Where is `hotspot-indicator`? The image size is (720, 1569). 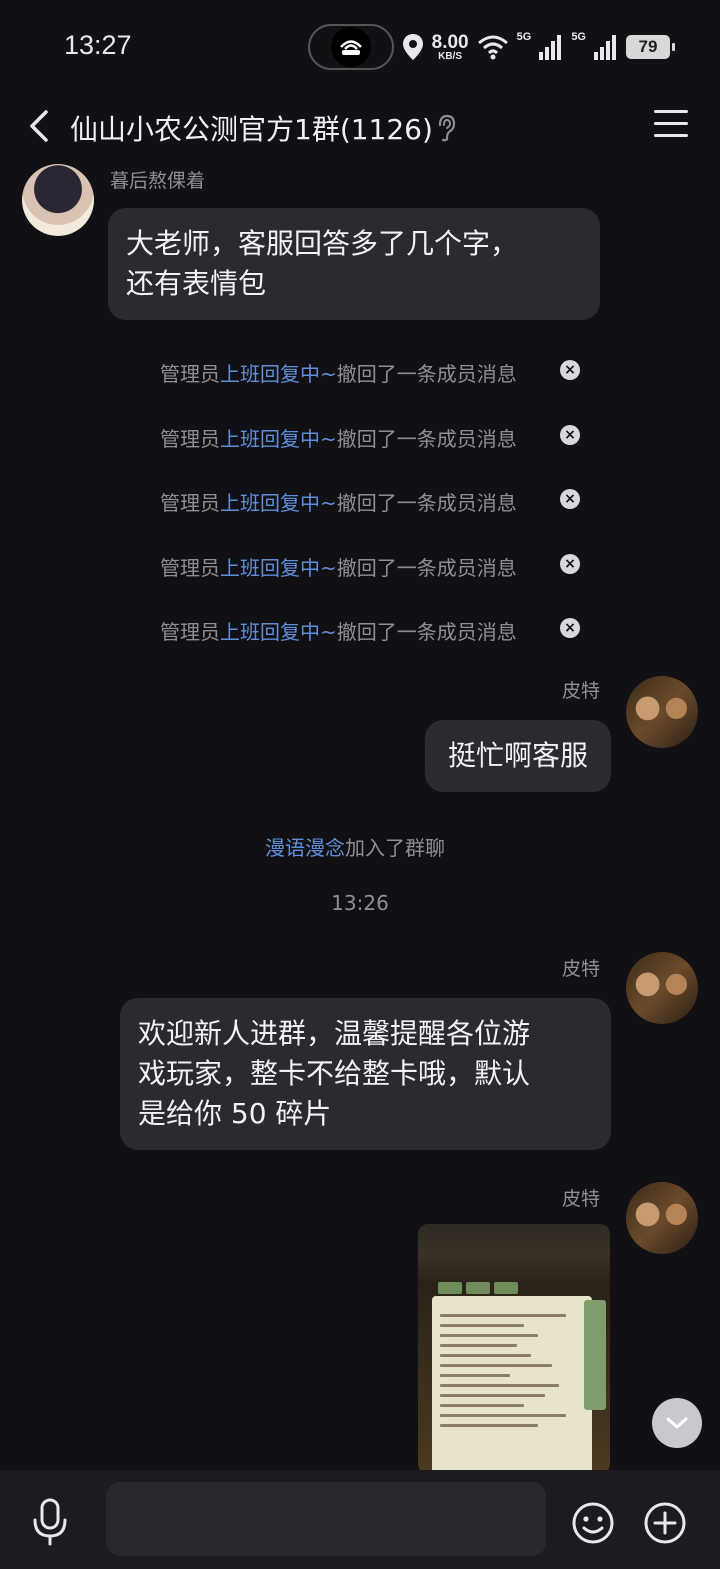
hotspot-indicator is located at coordinates (350, 47).